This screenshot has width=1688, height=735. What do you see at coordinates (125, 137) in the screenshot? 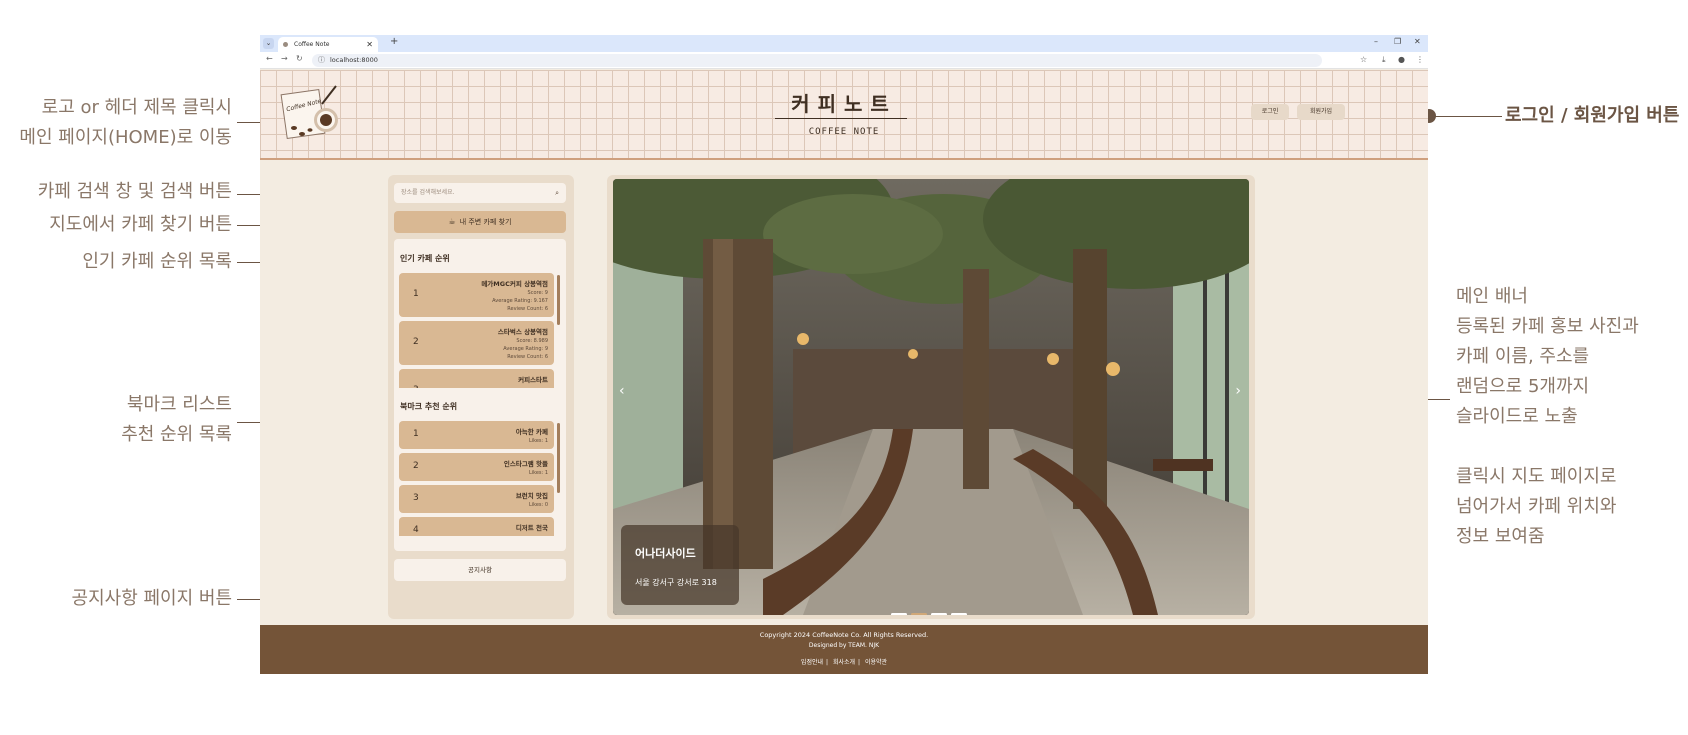
I see `annotation-line: 메인 페이지(HOME)로 이동` at bounding box center [125, 137].